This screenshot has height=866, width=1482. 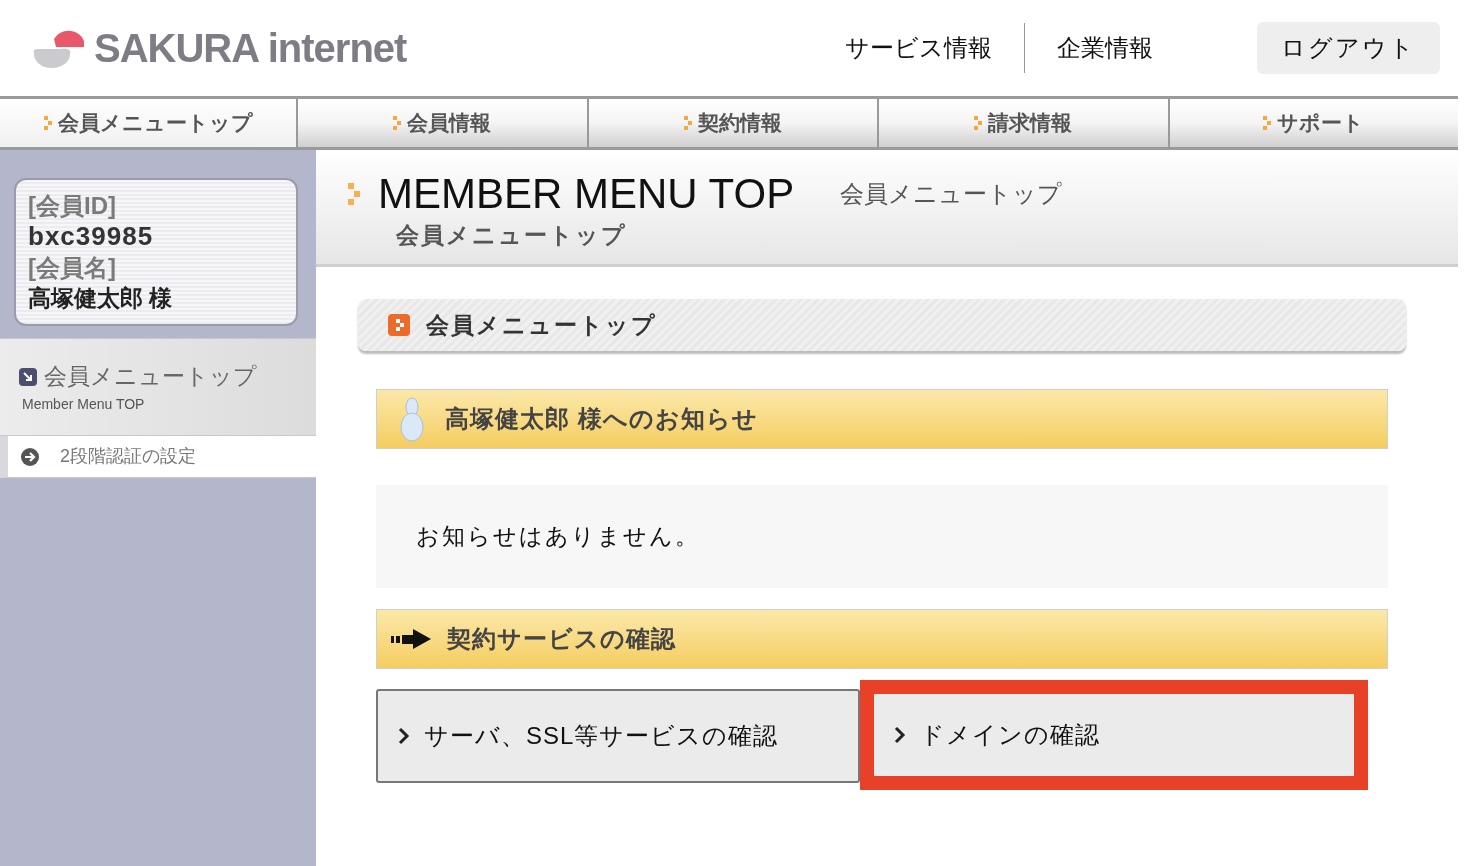 I want to click on sidebar-item: 2段階認証の設定, so click(x=158, y=457).